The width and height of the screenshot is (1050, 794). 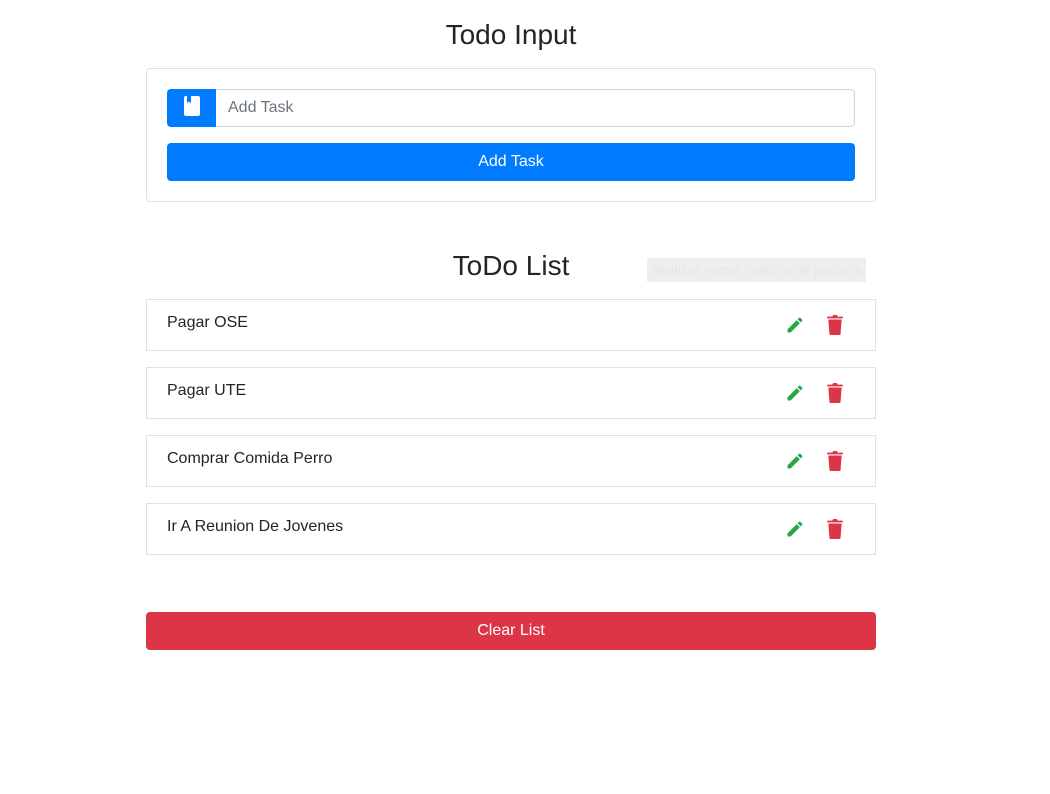 I want to click on list-item: Ir A Reunion De Jovenes, so click(x=511, y=529).